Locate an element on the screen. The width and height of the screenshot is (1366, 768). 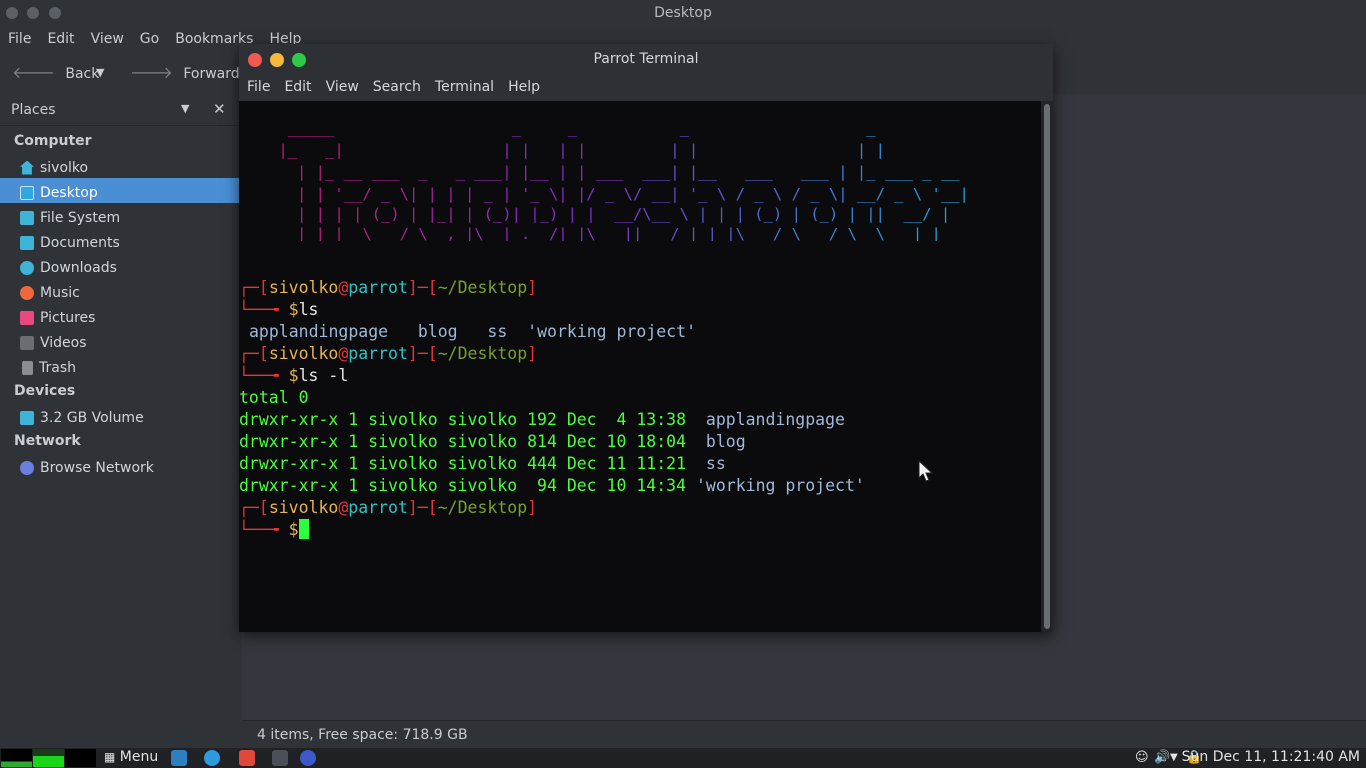
sidebar-item-videos: Videos is located at coordinates (120, 340).